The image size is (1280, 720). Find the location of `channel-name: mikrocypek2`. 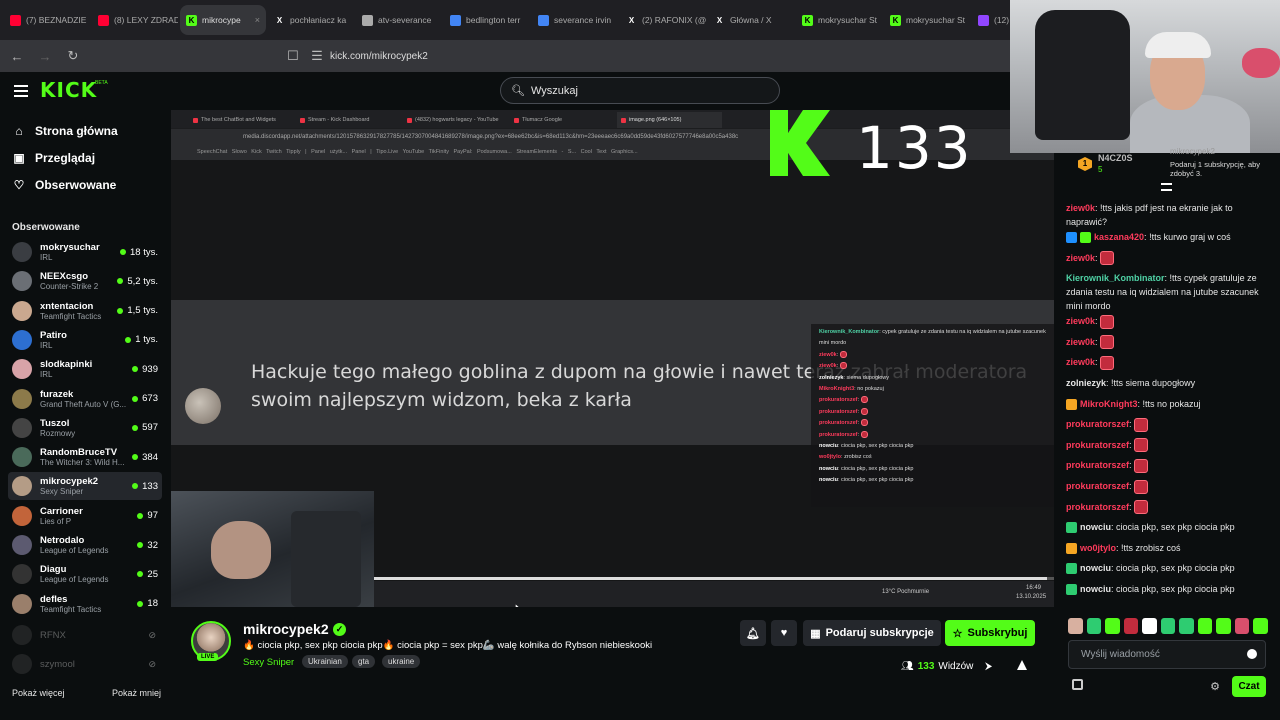

channel-name: mikrocypek2 is located at coordinates (286, 629).